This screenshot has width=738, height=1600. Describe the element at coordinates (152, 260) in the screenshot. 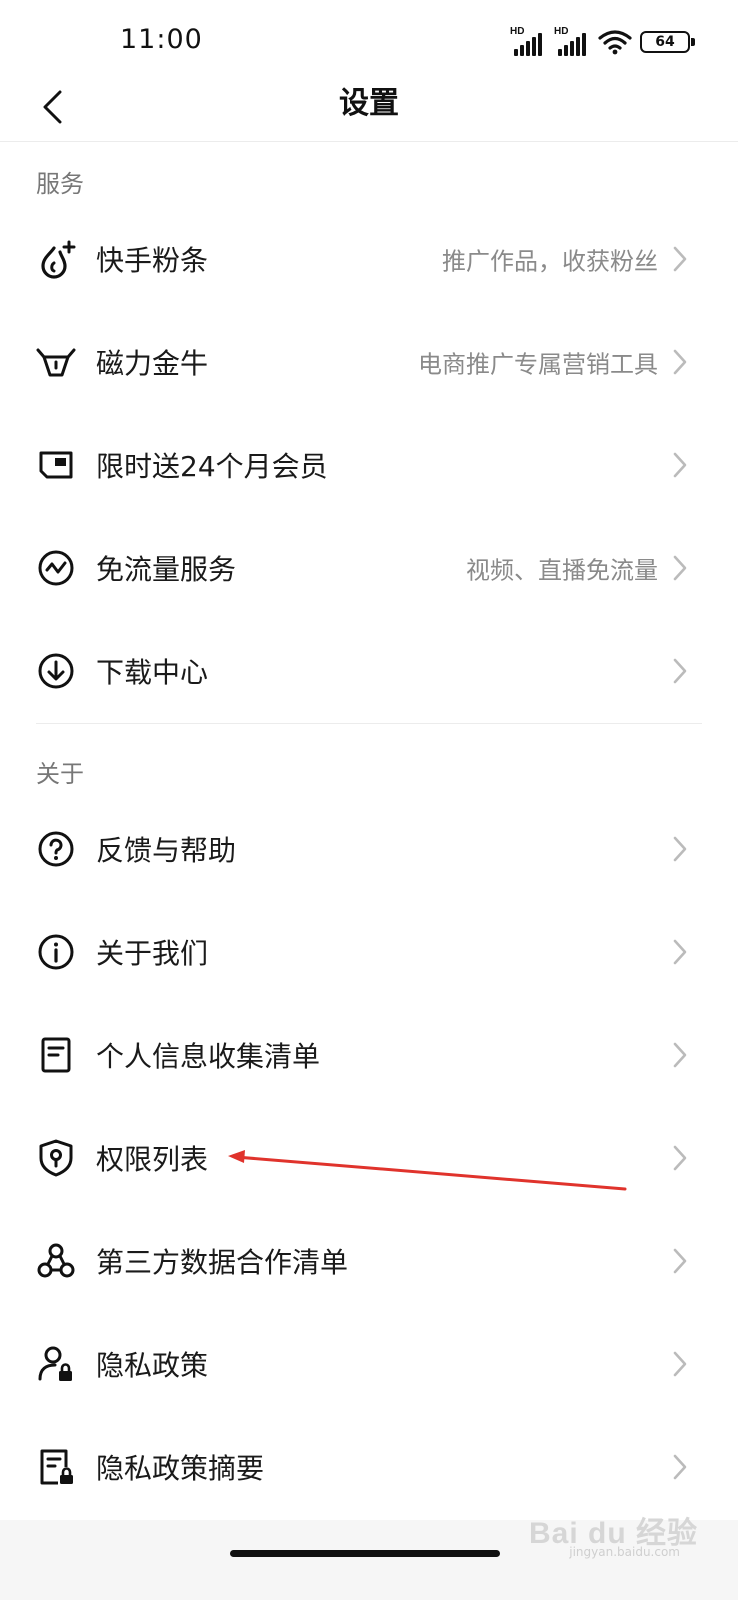

I see `list-item-label: 快手粉条` at that location.